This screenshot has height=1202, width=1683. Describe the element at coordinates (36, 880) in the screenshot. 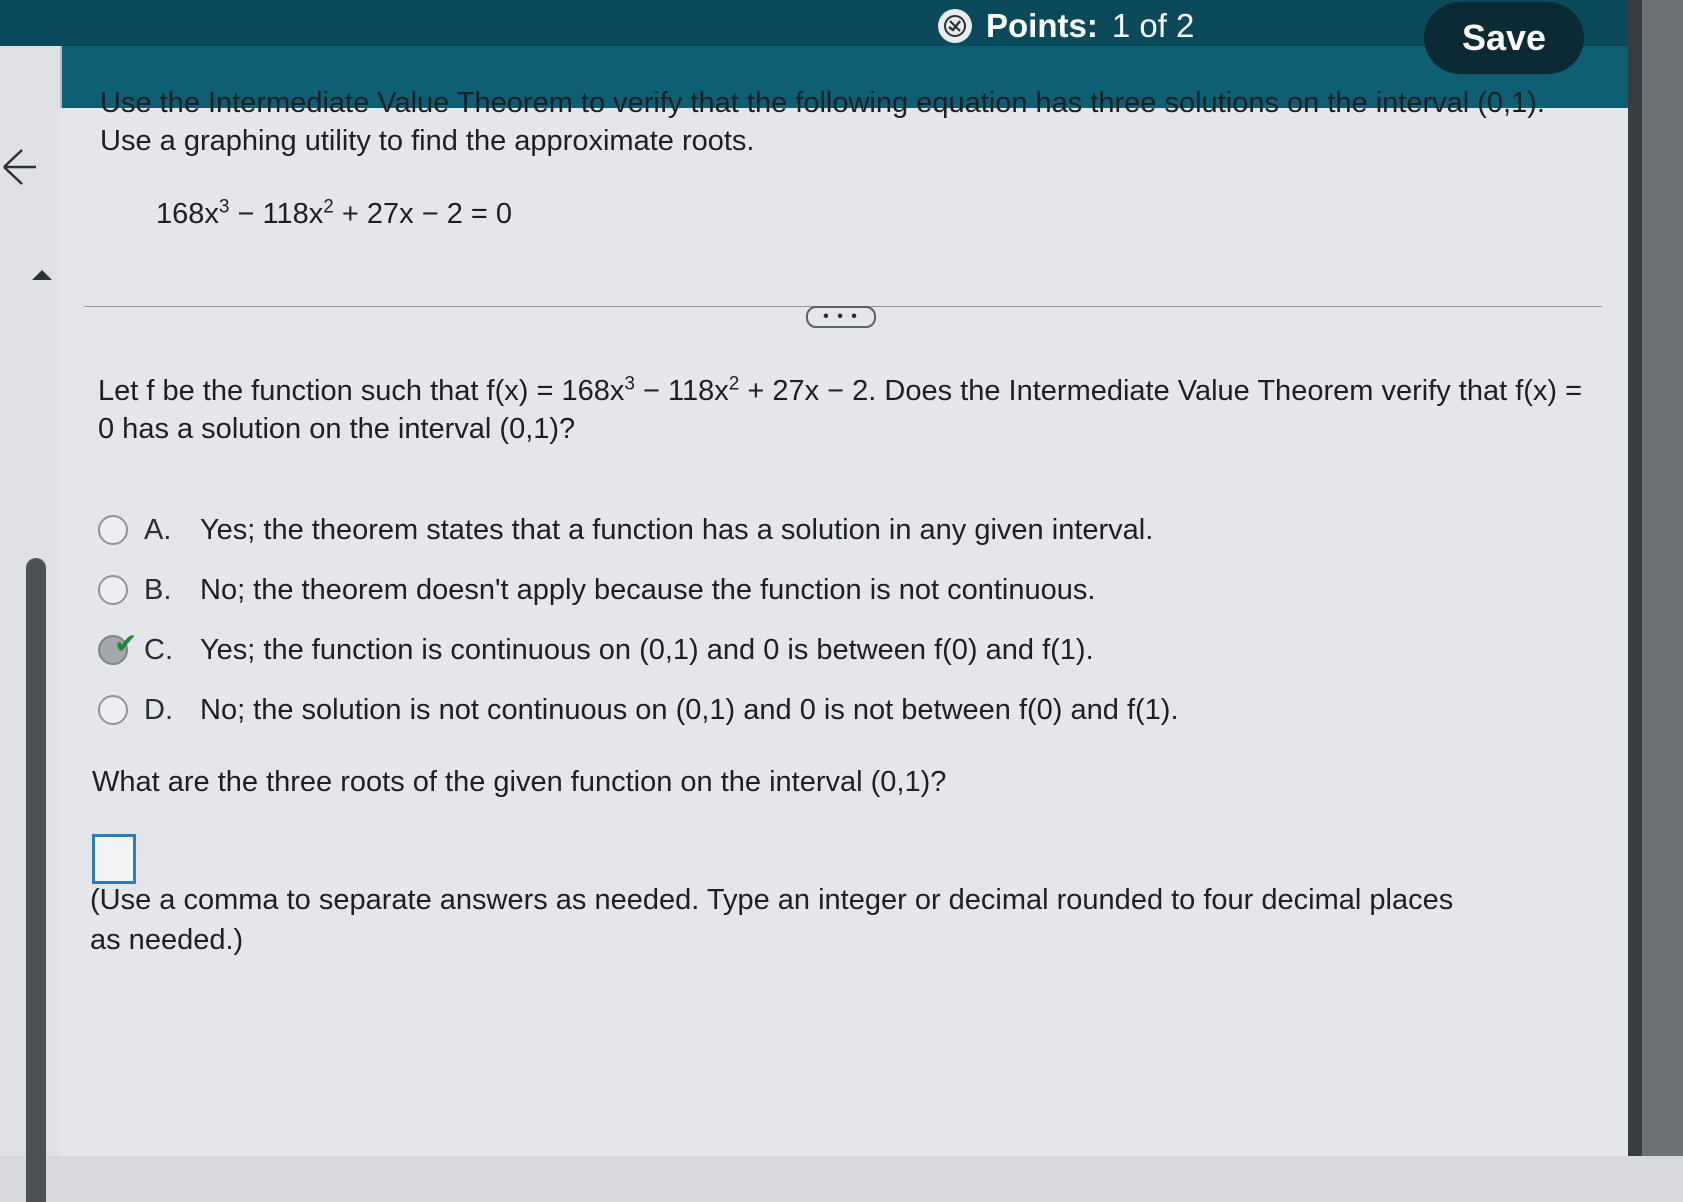

I see `scrollbar` at that location.